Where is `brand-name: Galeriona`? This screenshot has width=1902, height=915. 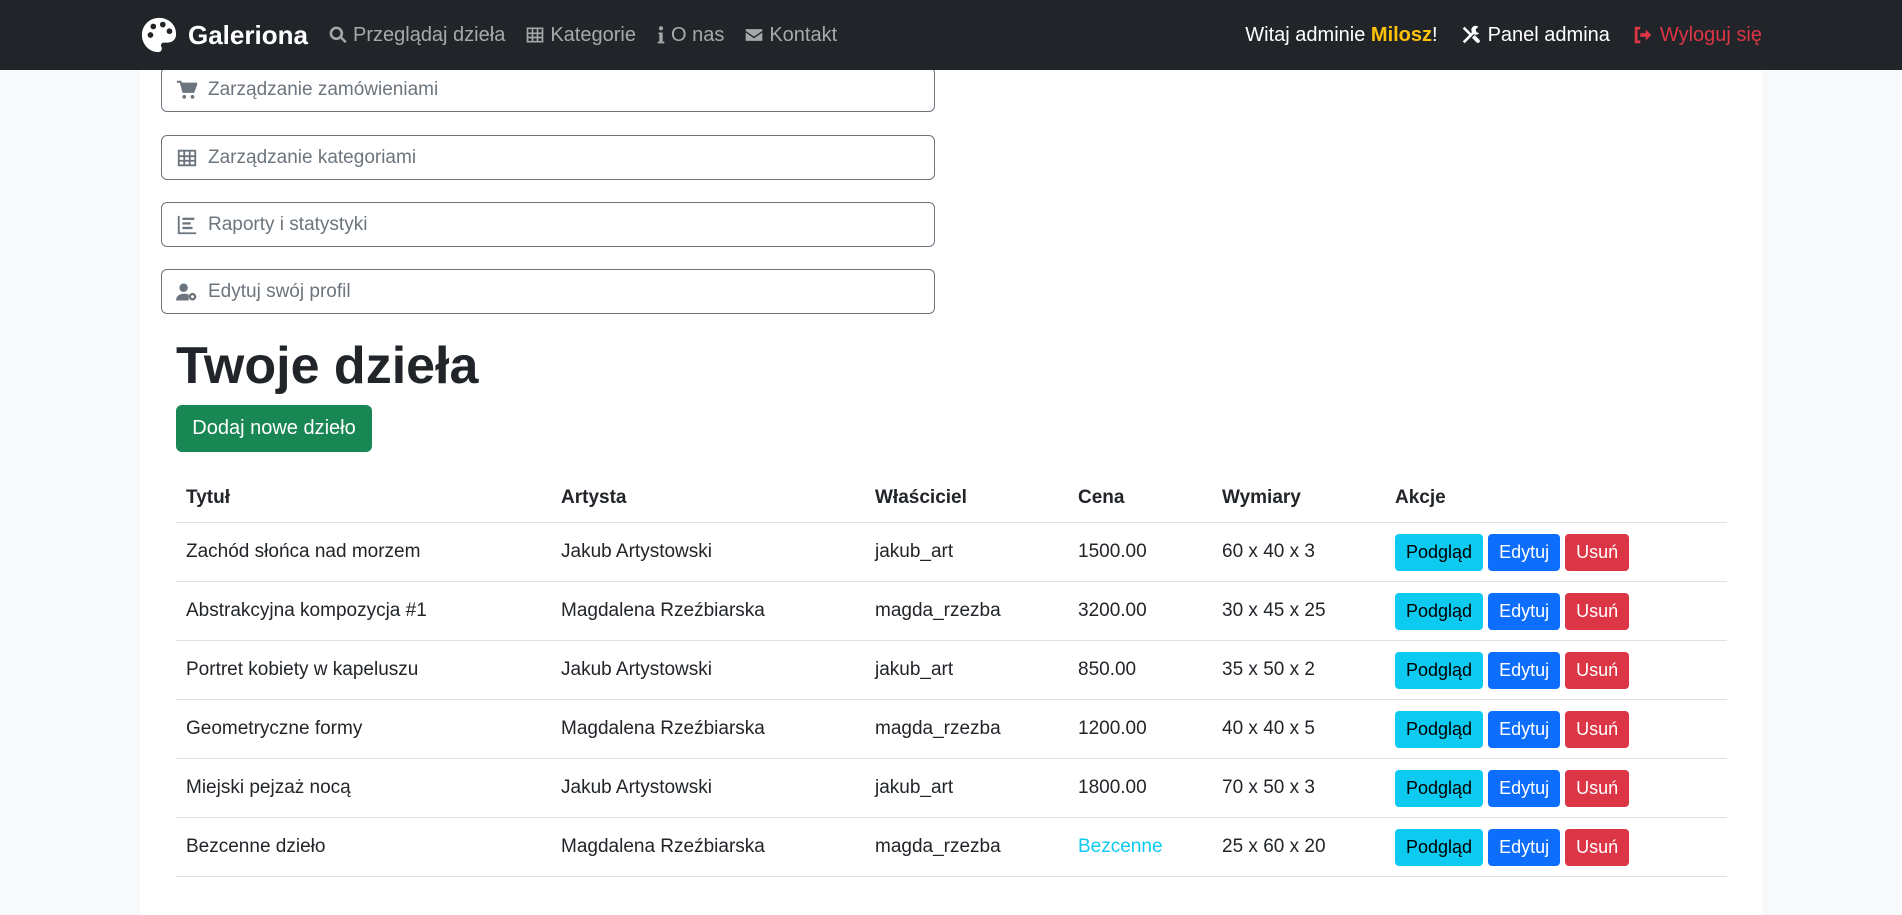
brand-name: Galeriona is located at coordinates (248, 34).